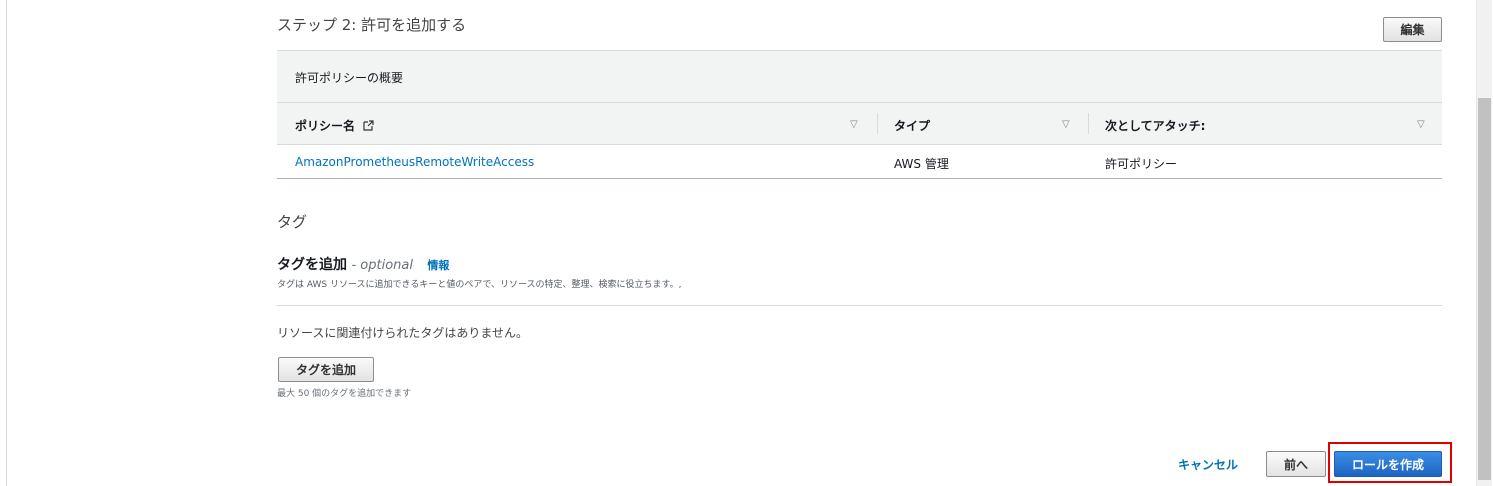 The image size is (1493, 486). What do you see at coordinates (292, 222) in the screenshot?
I see `tags-heading: タグ` at bounding box center [292, 222].